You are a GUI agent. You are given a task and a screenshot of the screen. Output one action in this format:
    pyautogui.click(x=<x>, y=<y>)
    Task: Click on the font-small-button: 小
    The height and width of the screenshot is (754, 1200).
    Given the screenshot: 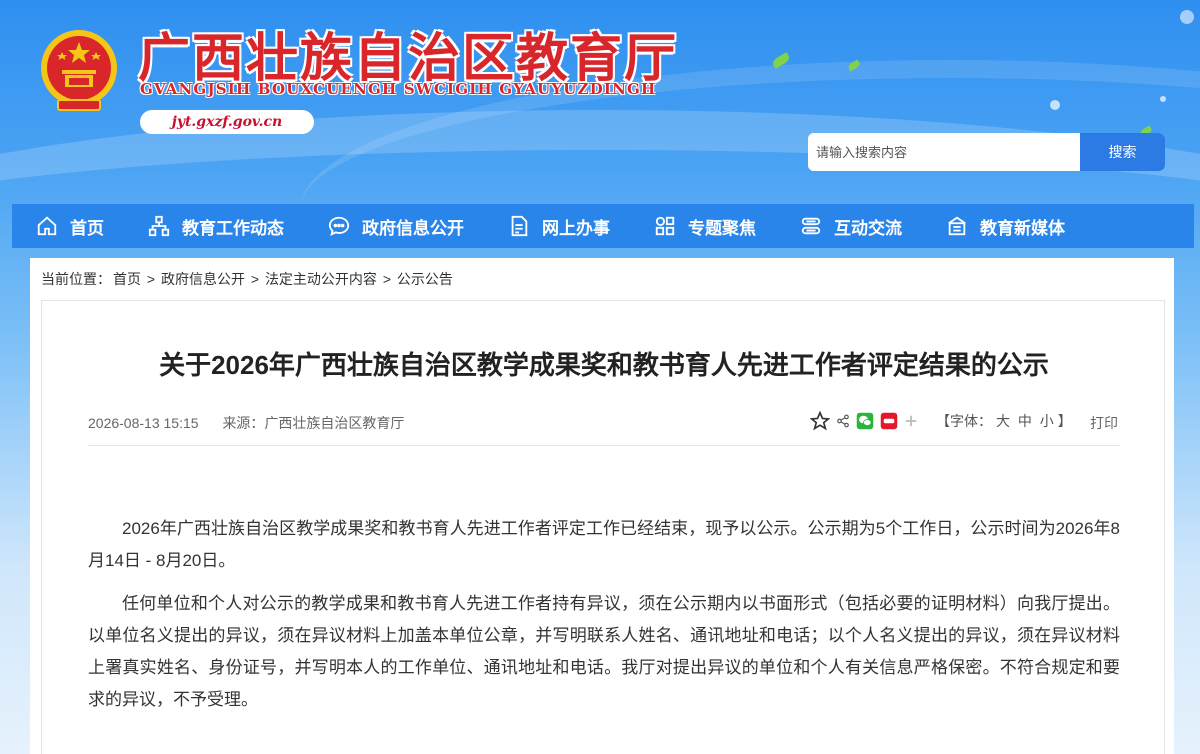 What is the action you would take?
    pyautogui.click(x=1047, y=421)
    